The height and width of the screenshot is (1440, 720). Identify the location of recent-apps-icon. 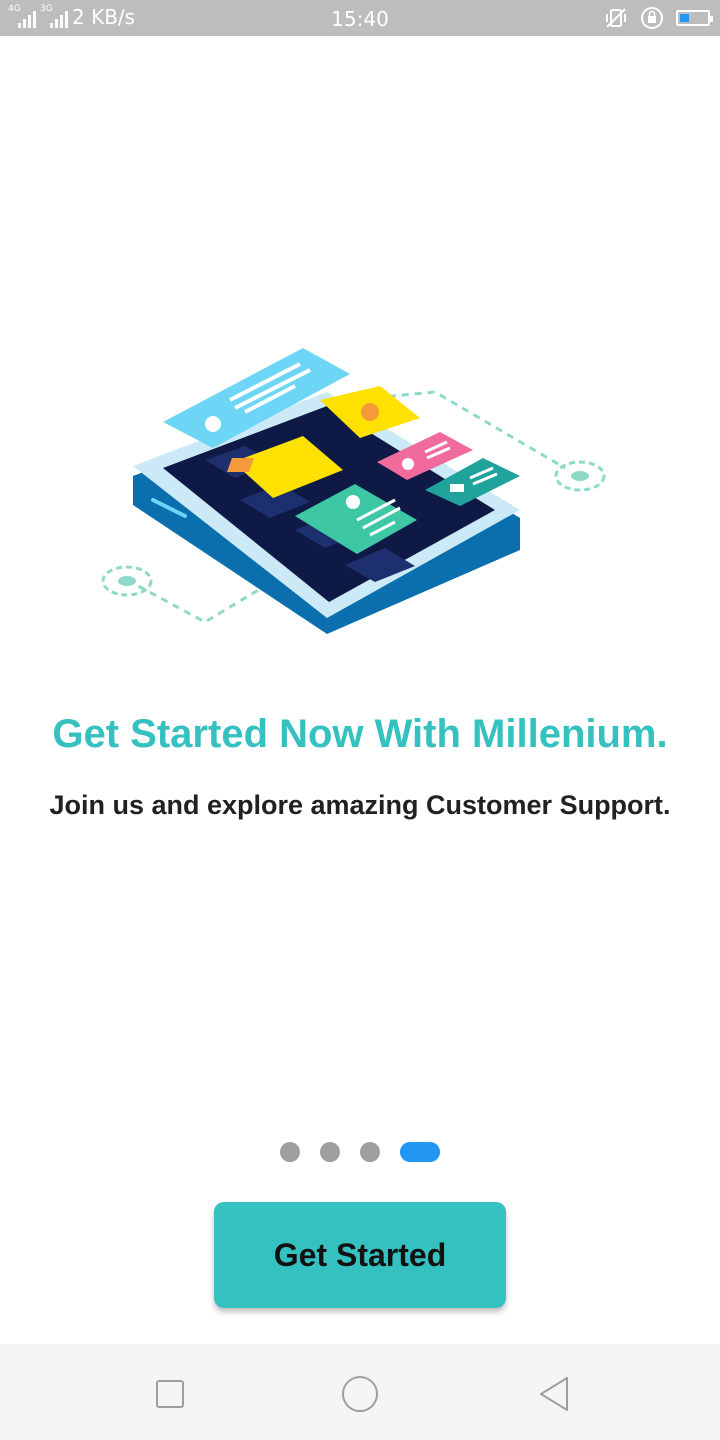
(170, 1394).